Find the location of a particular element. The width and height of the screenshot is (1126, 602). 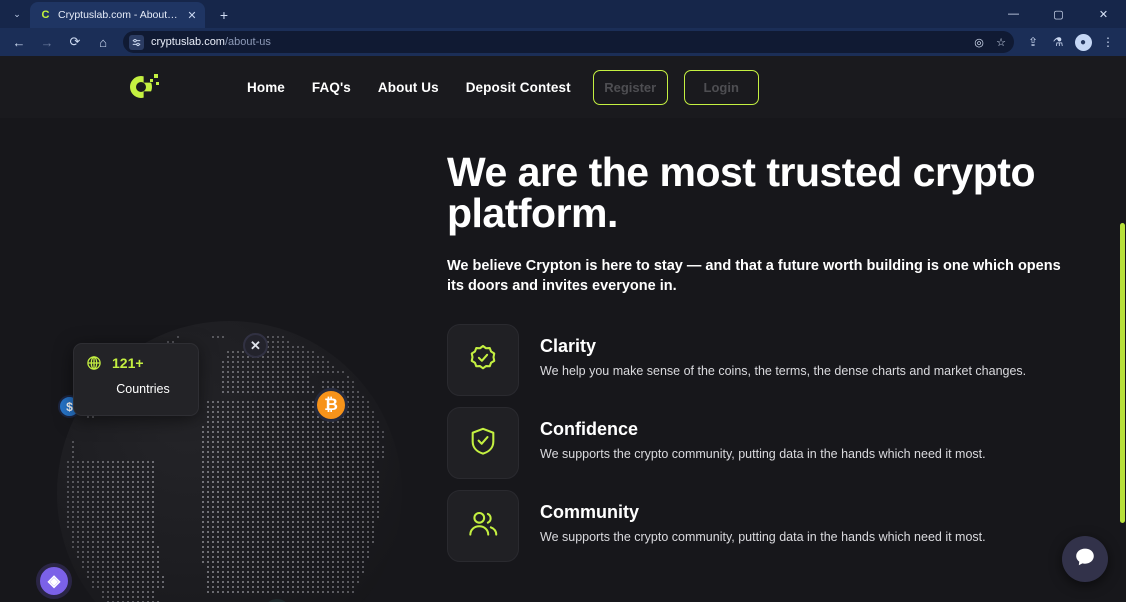

tab-title: Cryptuslab.com - AboutUs is located at coordinates (118, 15).